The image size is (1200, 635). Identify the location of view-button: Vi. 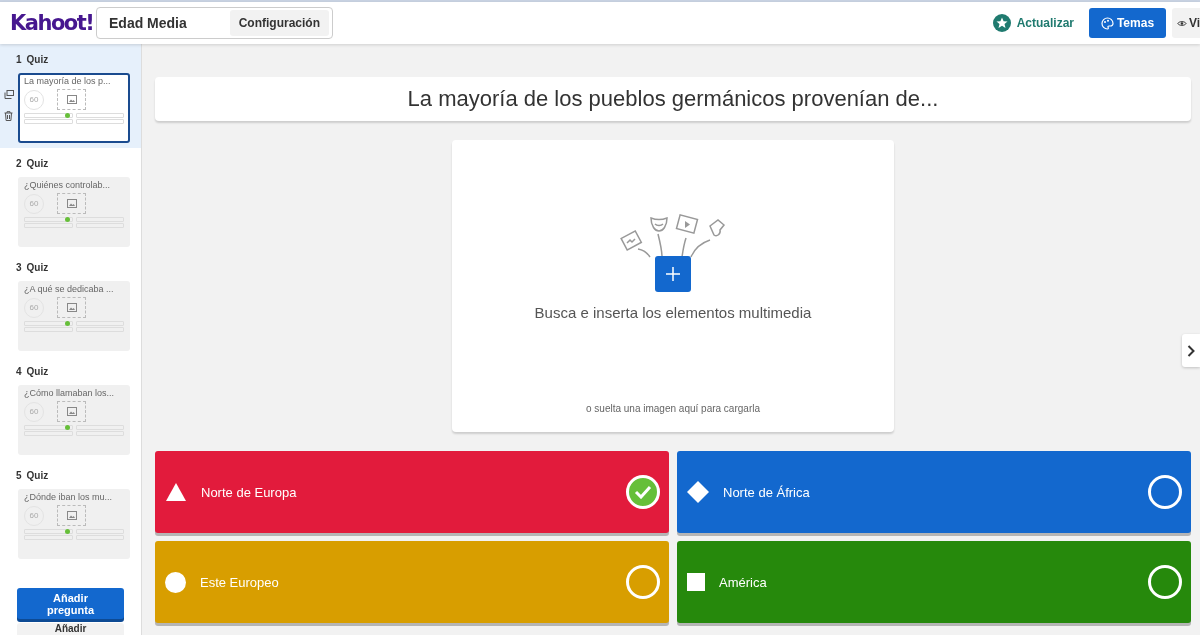
(1186, 23).